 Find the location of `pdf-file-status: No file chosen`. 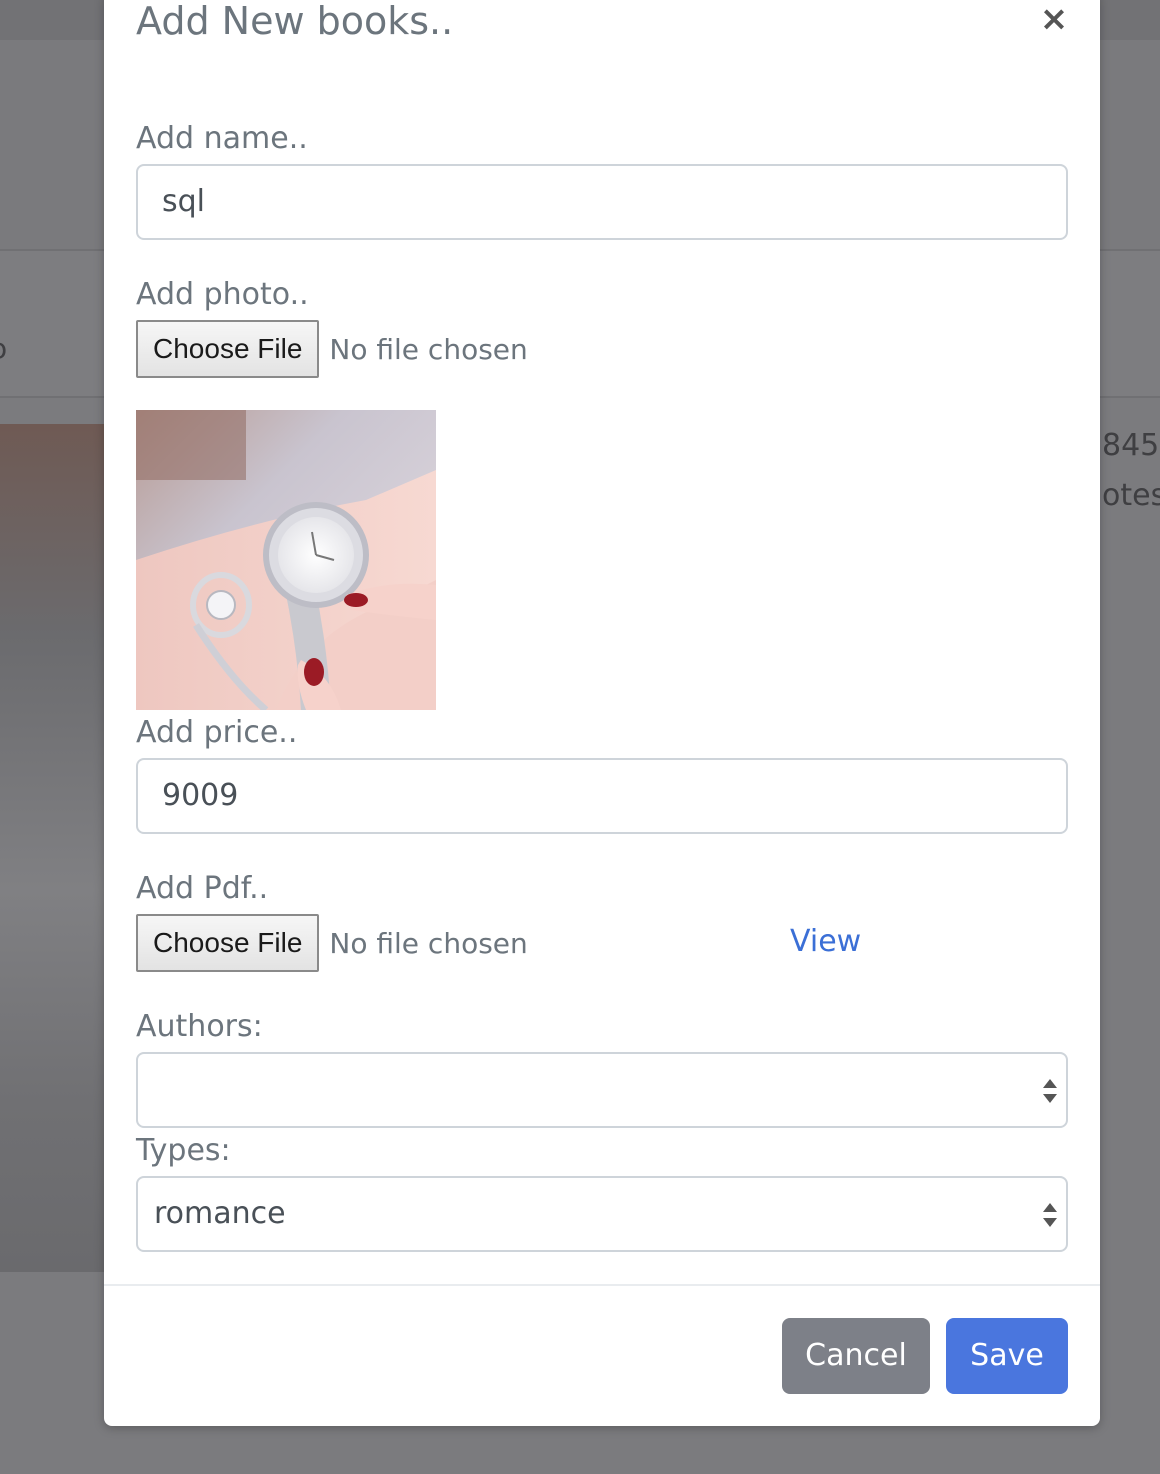

pdf-file-status: No file chosen is located at coordinates (428, 943).